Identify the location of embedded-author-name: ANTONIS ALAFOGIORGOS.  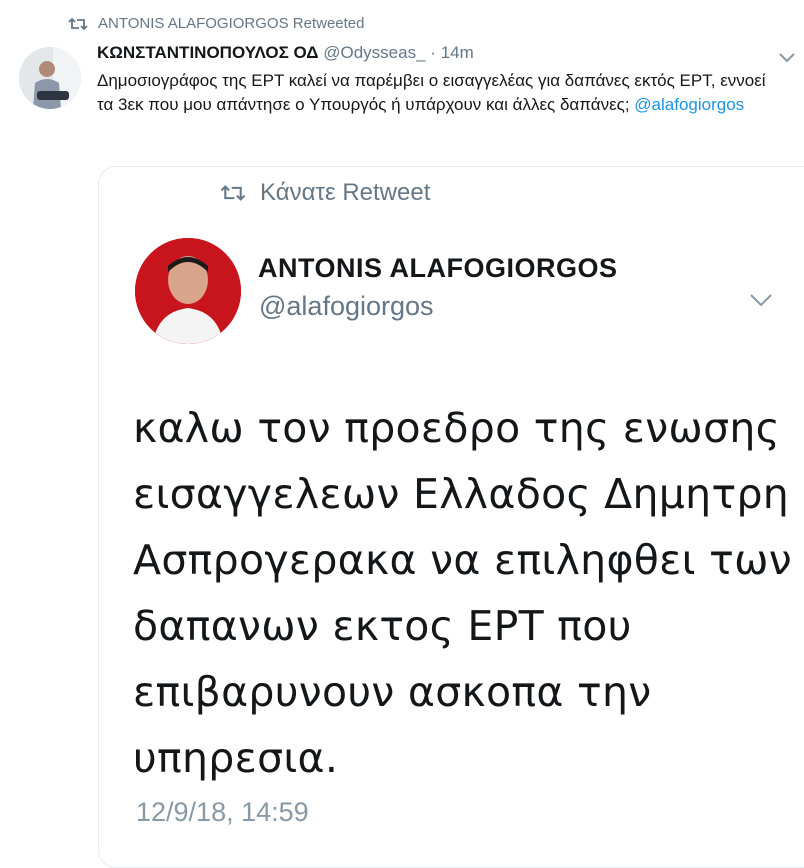
(438, 268).